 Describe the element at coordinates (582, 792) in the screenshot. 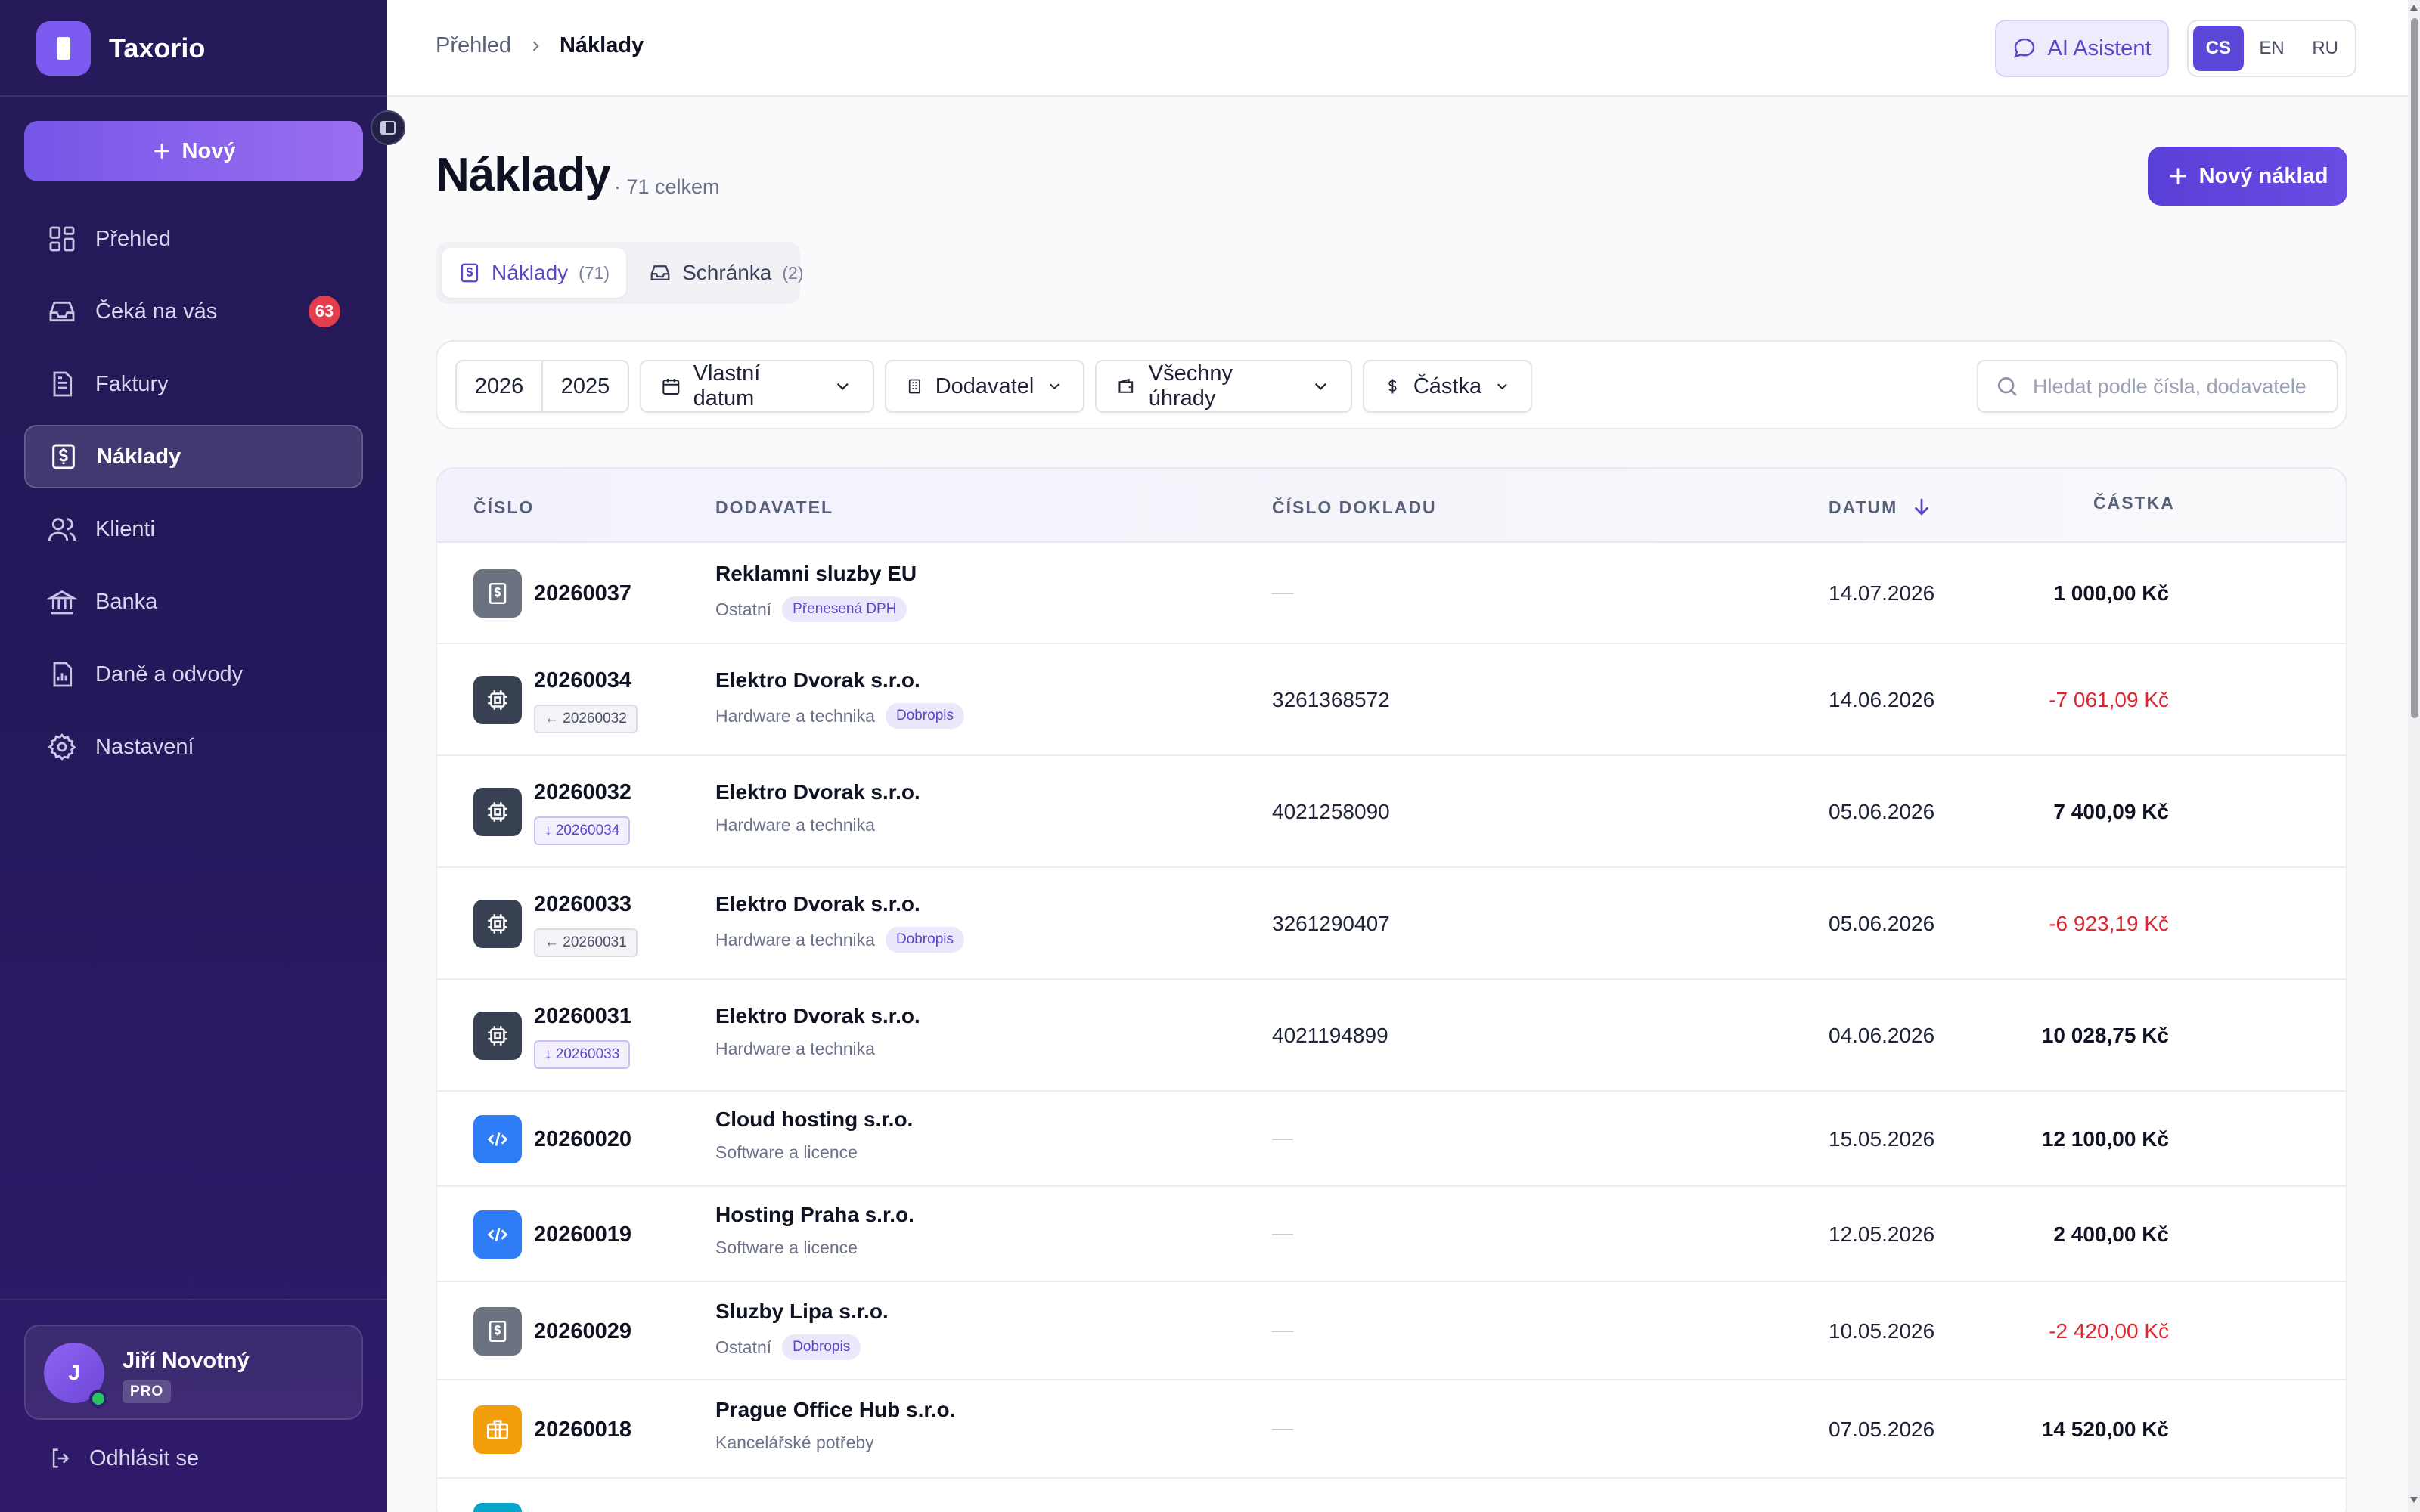

I see `expense-number: 20260032` at that location.